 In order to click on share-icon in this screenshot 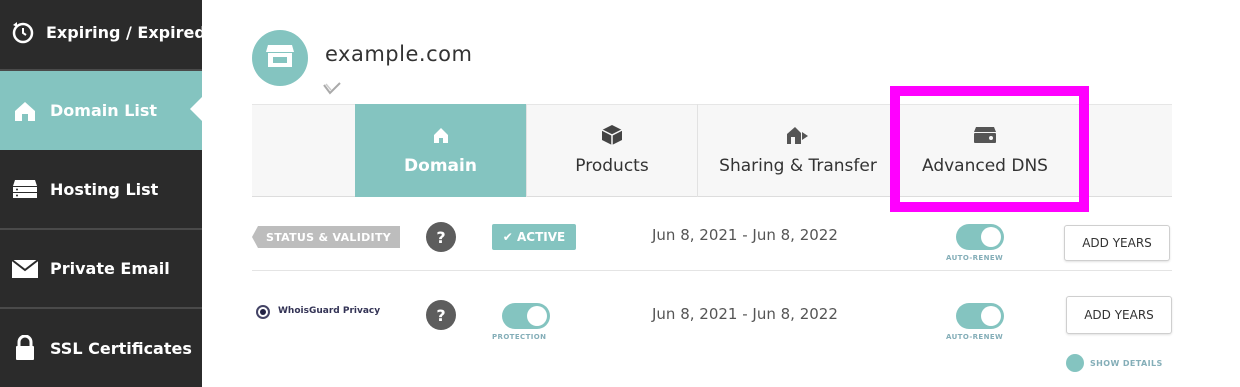, I will do `click(798, 135)`.